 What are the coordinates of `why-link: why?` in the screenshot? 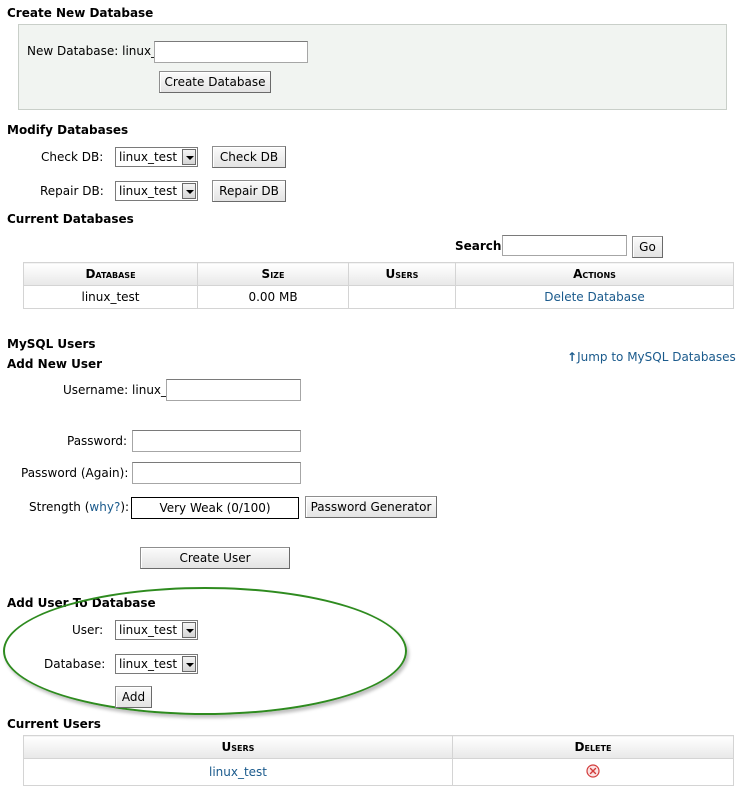 It's located at (104, 507).